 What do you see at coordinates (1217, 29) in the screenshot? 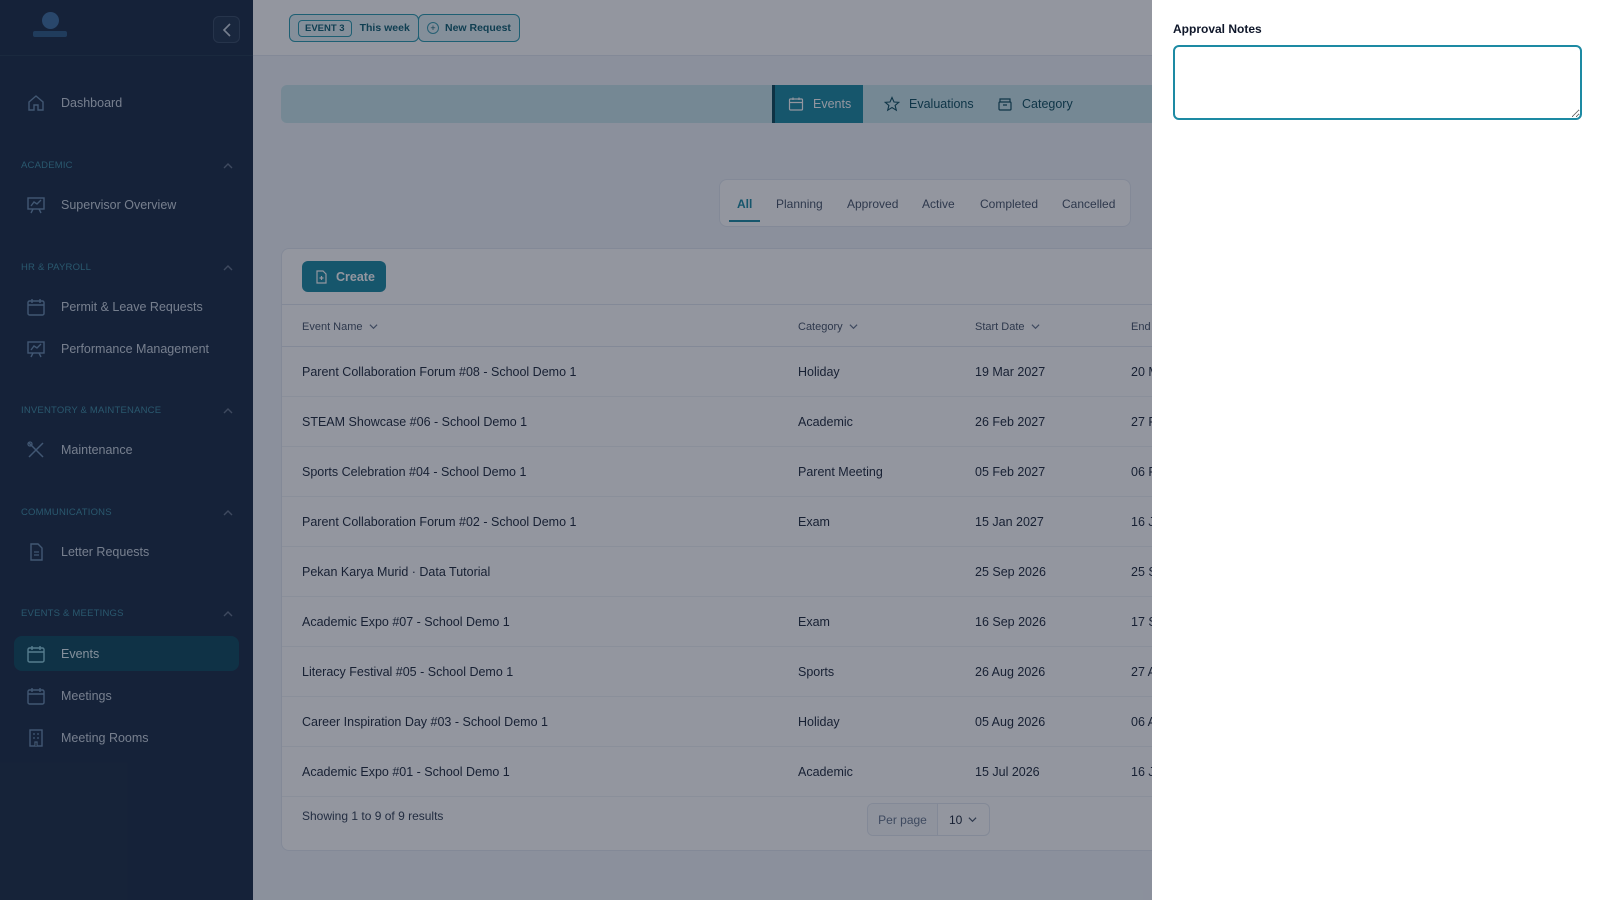
I see `approval-notes-label: Approval Notes` at bounding box center [1217, 29].